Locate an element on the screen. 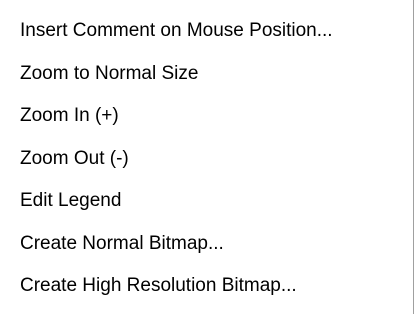 The width and height of the screenshot is (417, 314). menu-item-zoom-out: Zoom Out (-) is located at coordinates (206, 159).